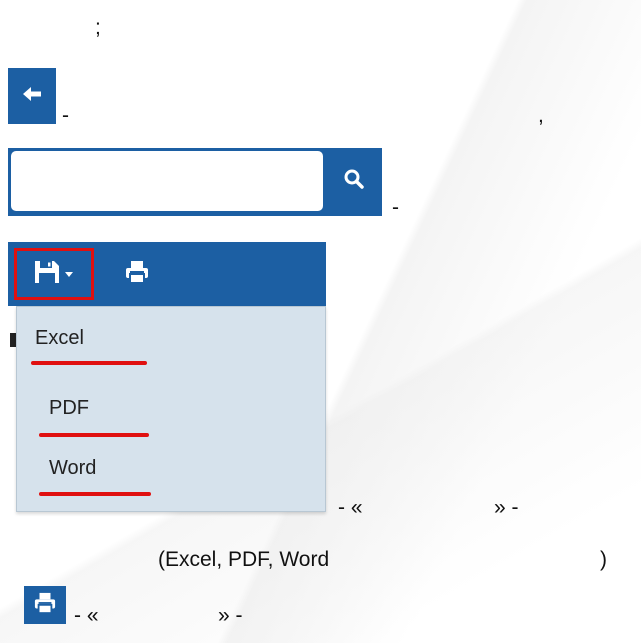  I want to click on arrow-left-icon, so click(32, 96).